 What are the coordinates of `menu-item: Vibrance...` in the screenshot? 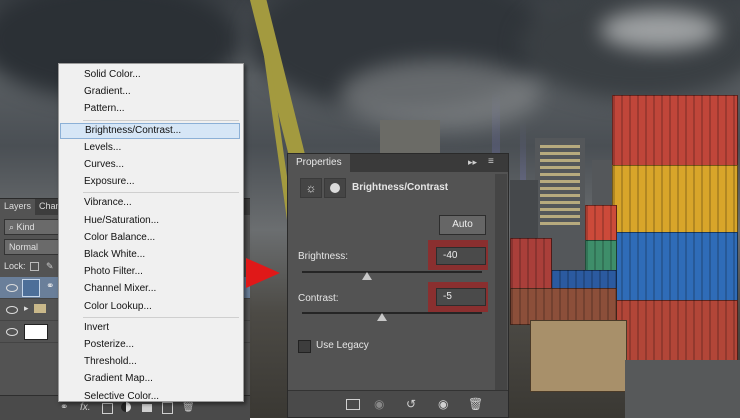 It's located at (159, 203).